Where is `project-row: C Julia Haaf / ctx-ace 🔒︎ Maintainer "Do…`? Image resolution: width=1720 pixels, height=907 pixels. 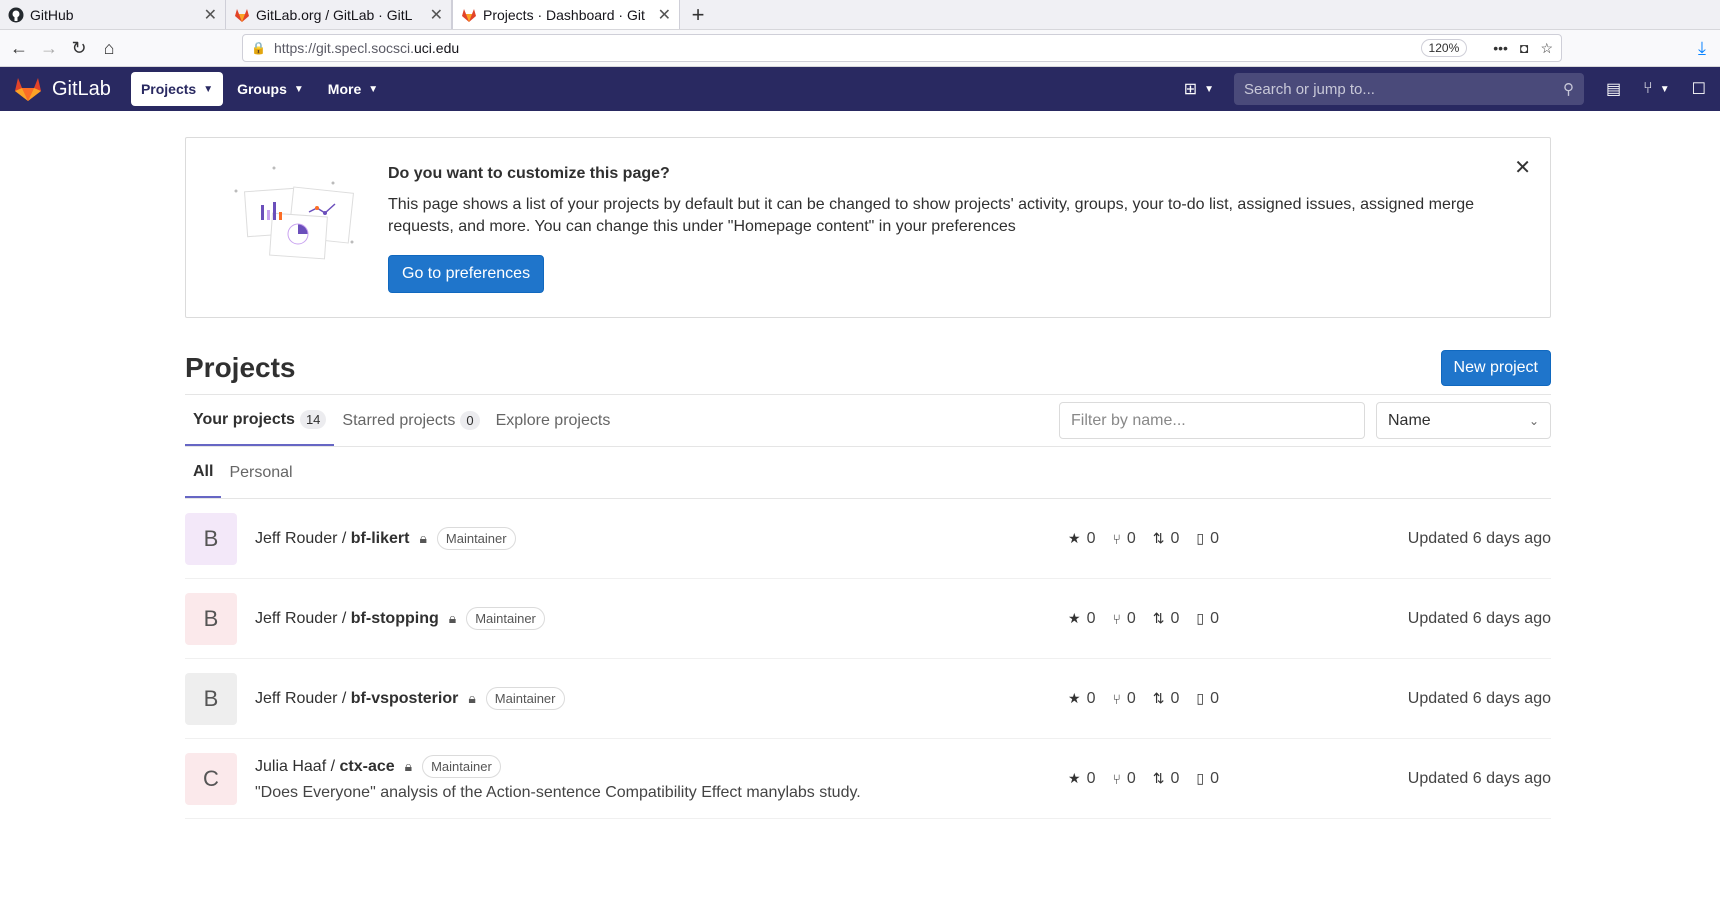 project-row: C Julia Haaf / ctx-ace 🔒︎ Maintainer "Do… is located at coordinates (868, 779).